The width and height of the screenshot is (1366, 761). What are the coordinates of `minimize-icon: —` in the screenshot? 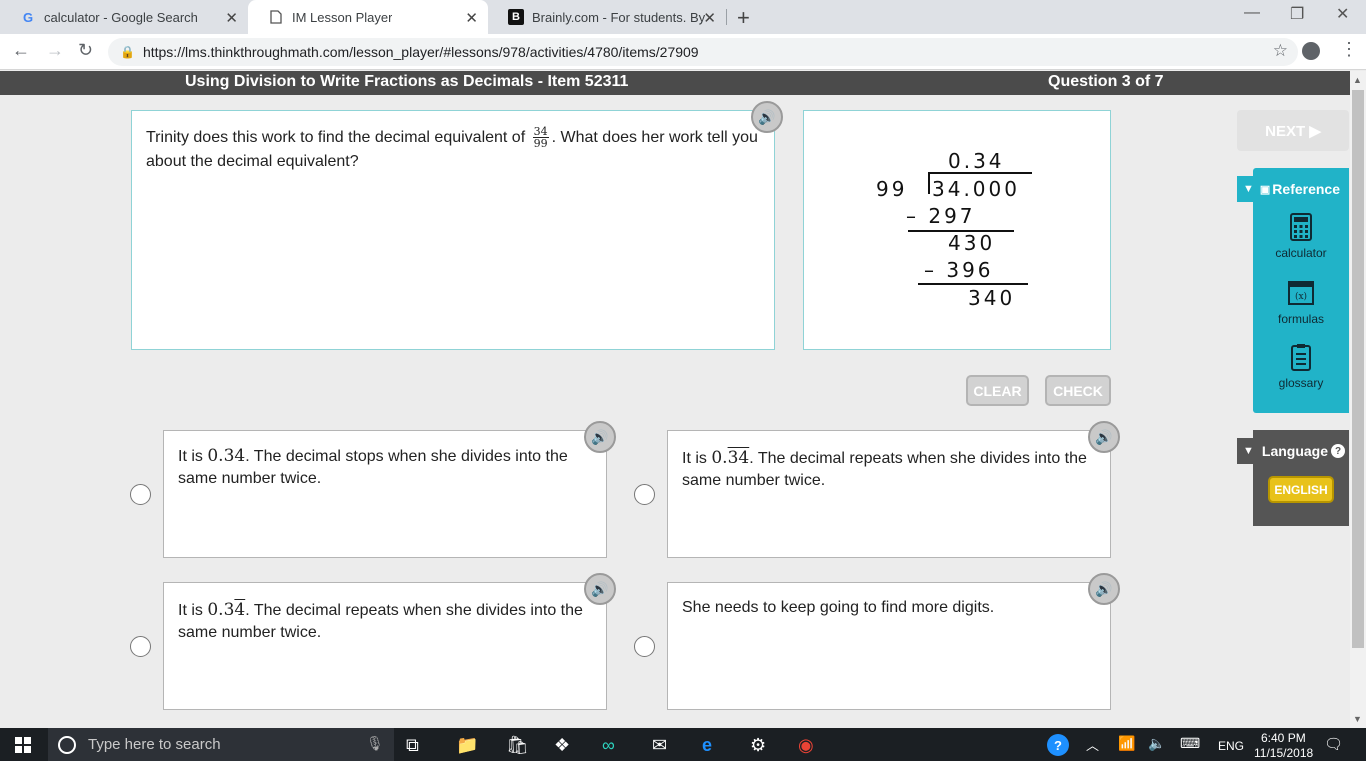 It's located at (1252, 13).